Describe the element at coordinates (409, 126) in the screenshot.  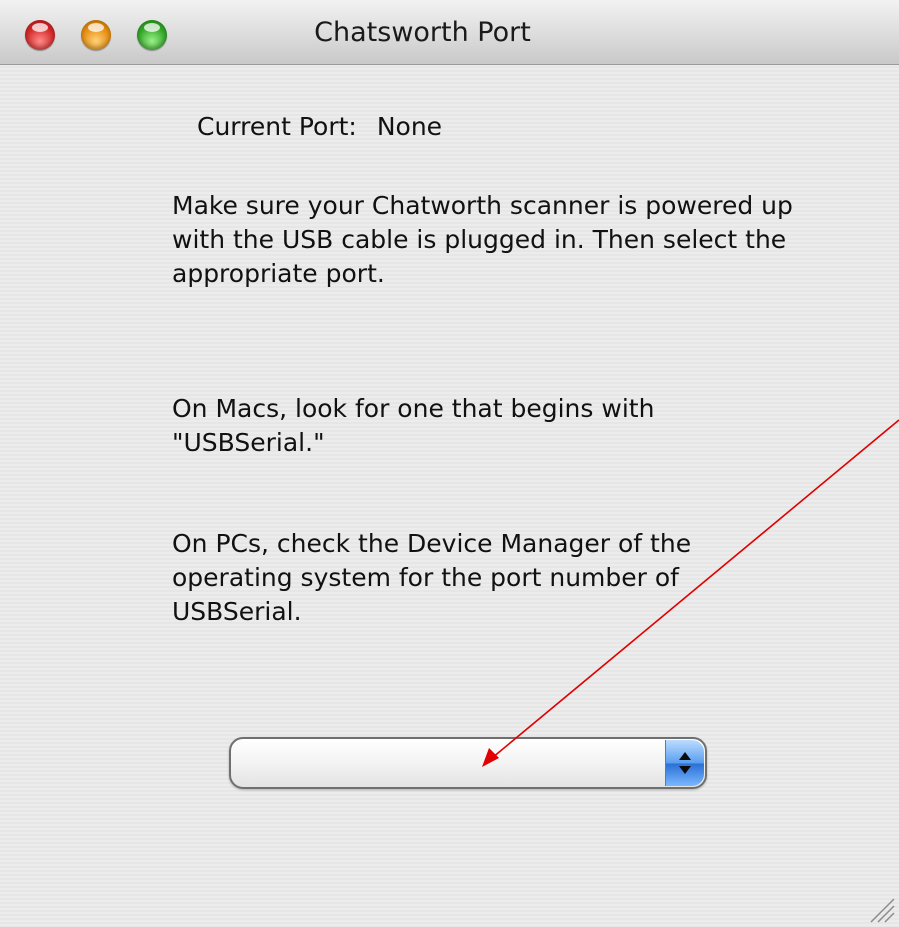
I see `current-port-value: None` at that location.